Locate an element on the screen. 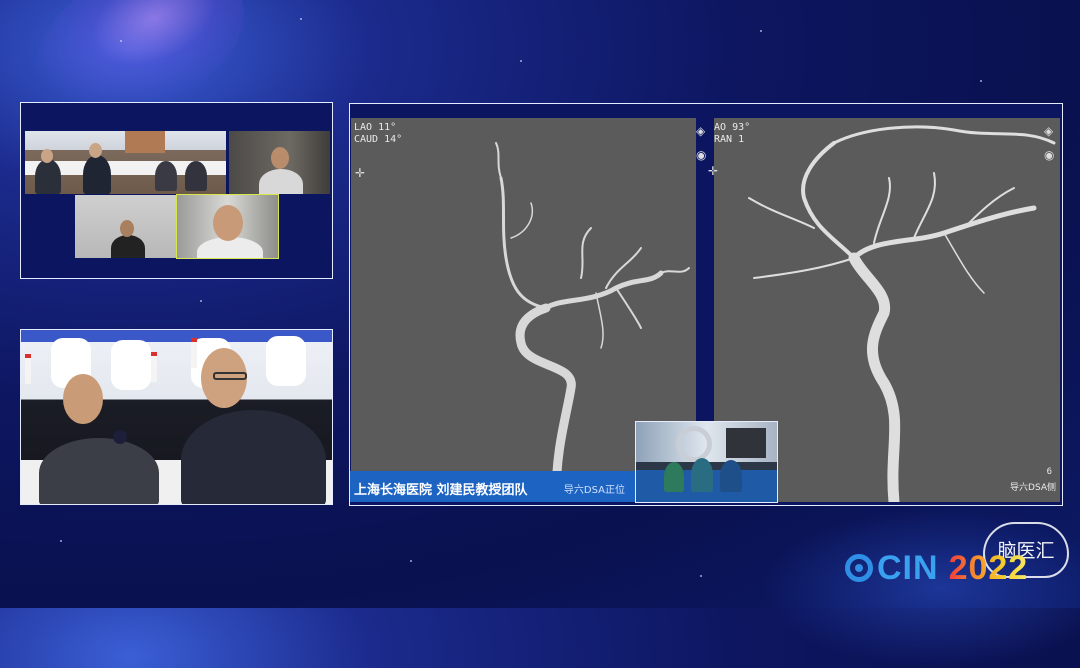 This screenshot has height=668, width=1080. video-conference-panel is located at coordinates (176, 190).